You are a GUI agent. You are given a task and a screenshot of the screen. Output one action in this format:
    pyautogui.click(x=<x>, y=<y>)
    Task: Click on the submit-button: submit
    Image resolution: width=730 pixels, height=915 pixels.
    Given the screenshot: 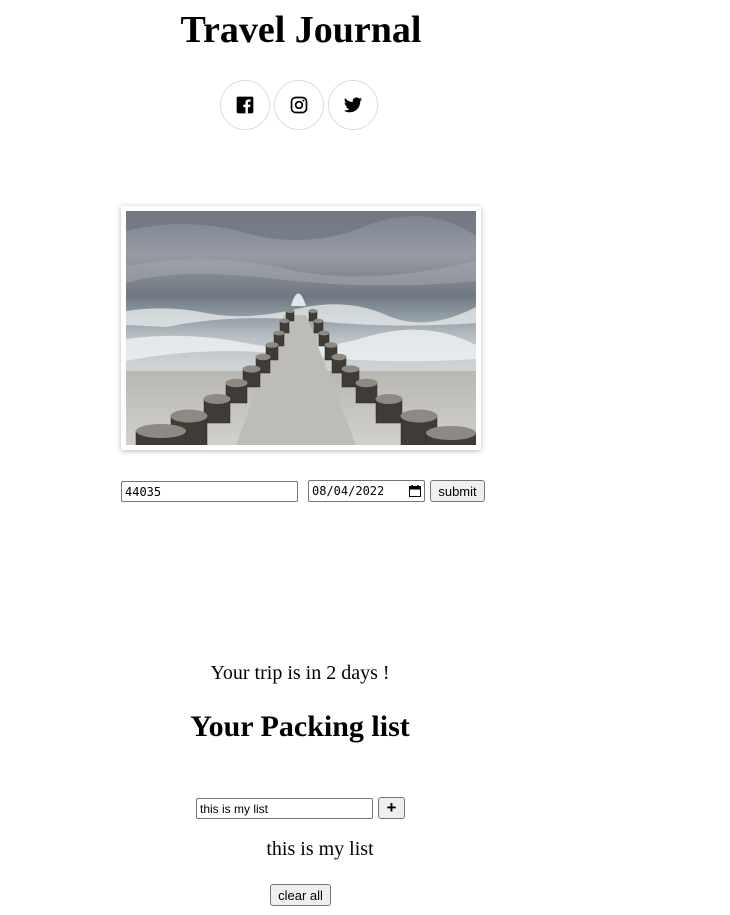 What is the action you would take?
    pyautogui.click(x=457, y=491)
    